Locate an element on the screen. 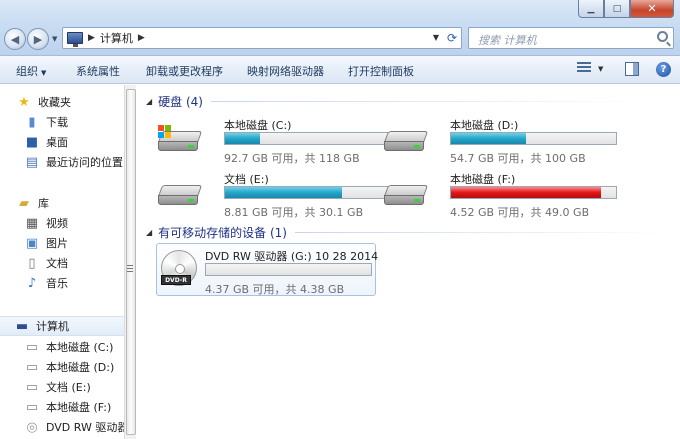  nav-drive-f: ▭ 本地磁盘 (F:) is located at coordinates (62, 407).